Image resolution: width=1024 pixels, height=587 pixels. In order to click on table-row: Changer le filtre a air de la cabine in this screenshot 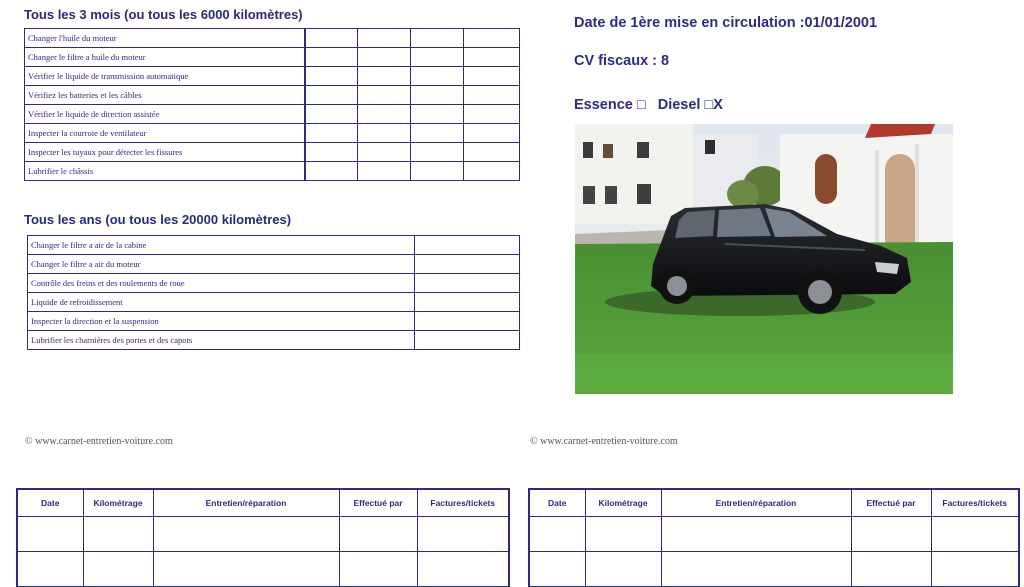, I will do `click(273, 245)`.